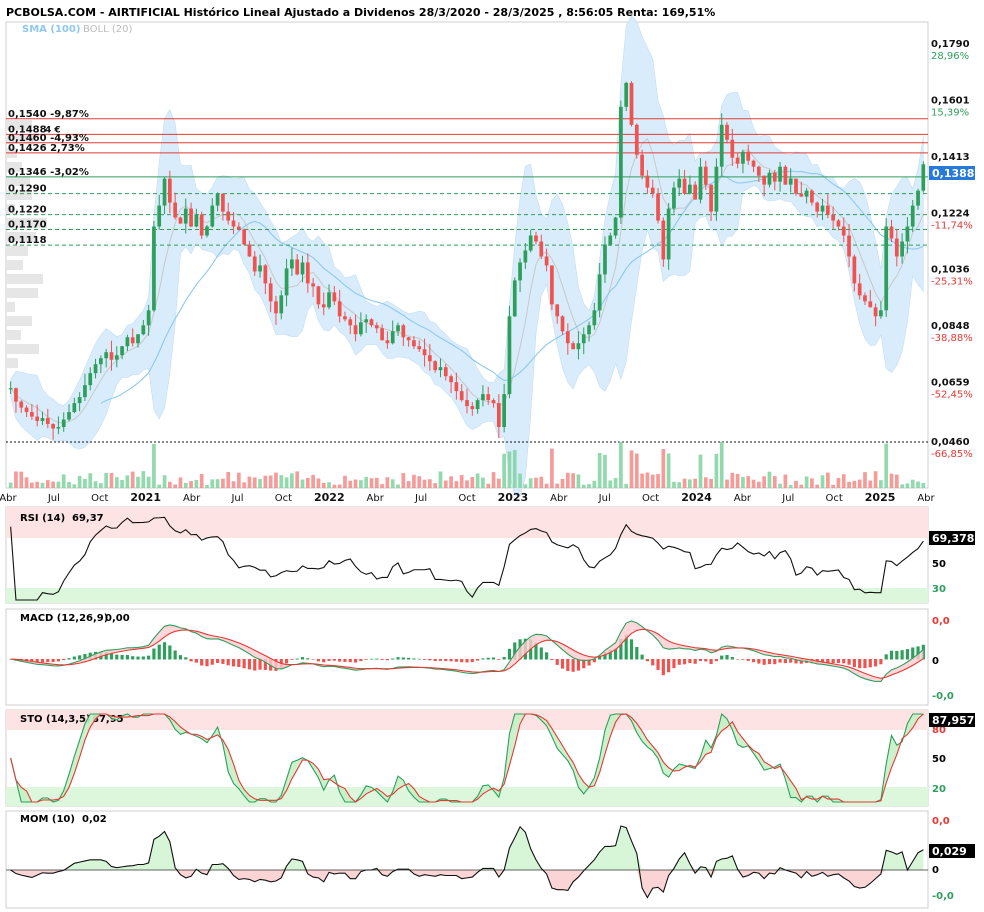 Image resolution: width=984 pixels, height=912 pixels. What do you see at coordinates (950, 382) in the screenshot?
I see `price-tick-label: 0,0659` at bounding box center [950, 382].